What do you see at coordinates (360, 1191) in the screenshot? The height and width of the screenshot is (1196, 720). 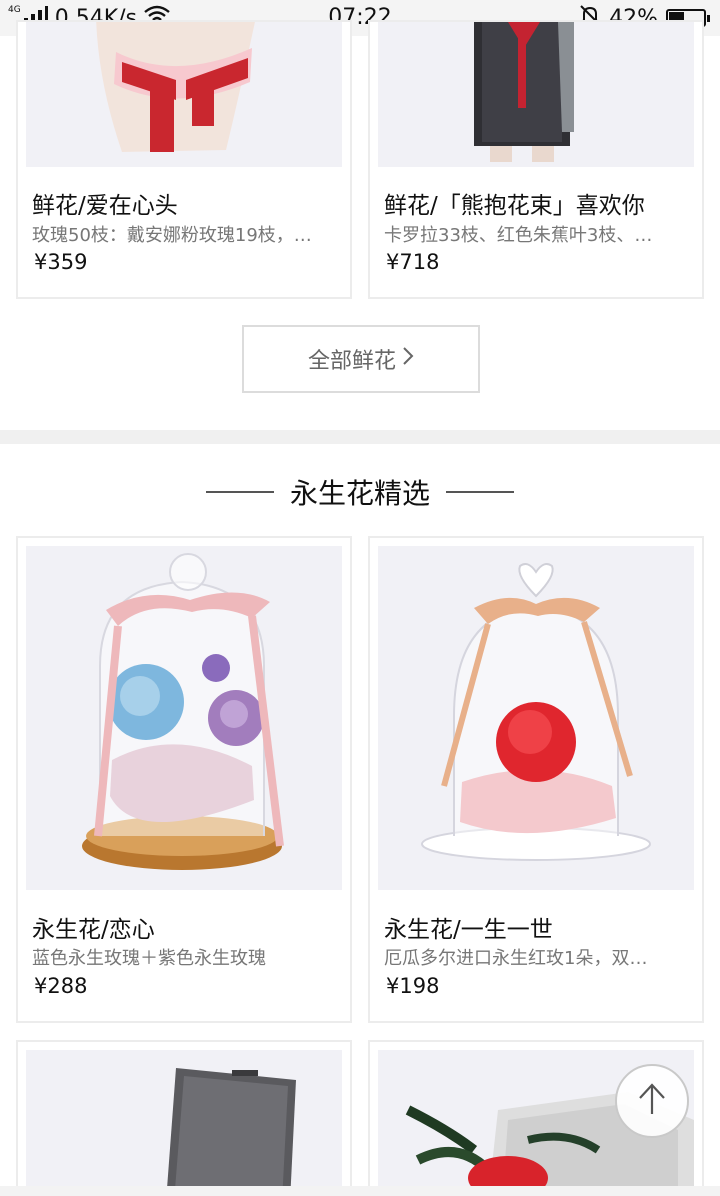 I see `bottom-edge` at bounding box center [360, 1191].